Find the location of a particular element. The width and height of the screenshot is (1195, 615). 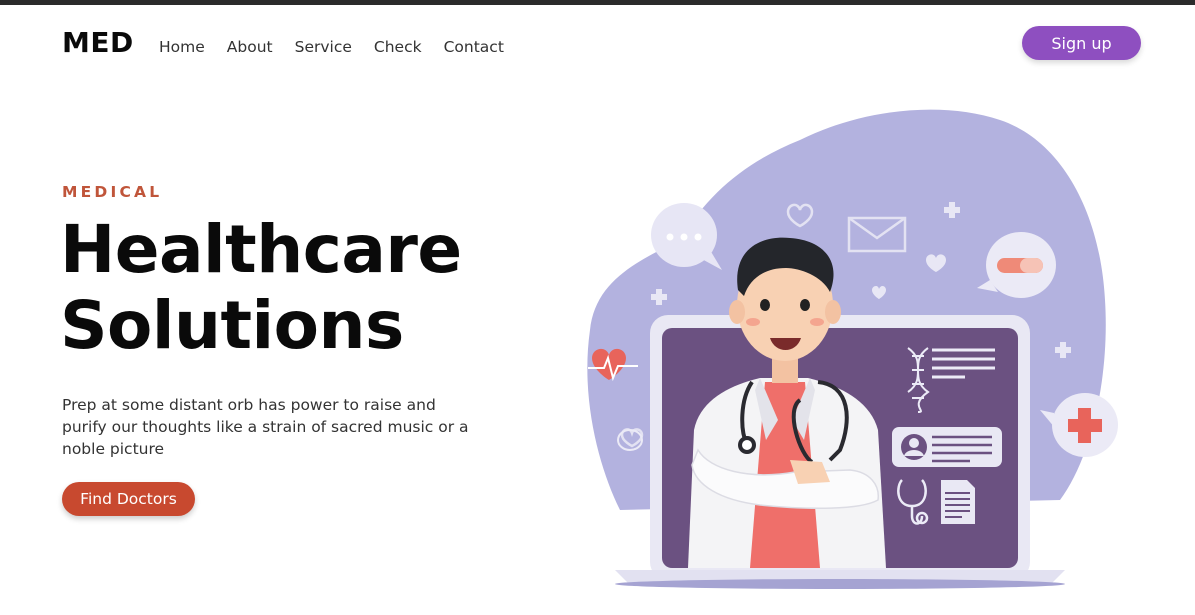

main-nav: Home About Service Check Contact is located at coordinates (342, 47).